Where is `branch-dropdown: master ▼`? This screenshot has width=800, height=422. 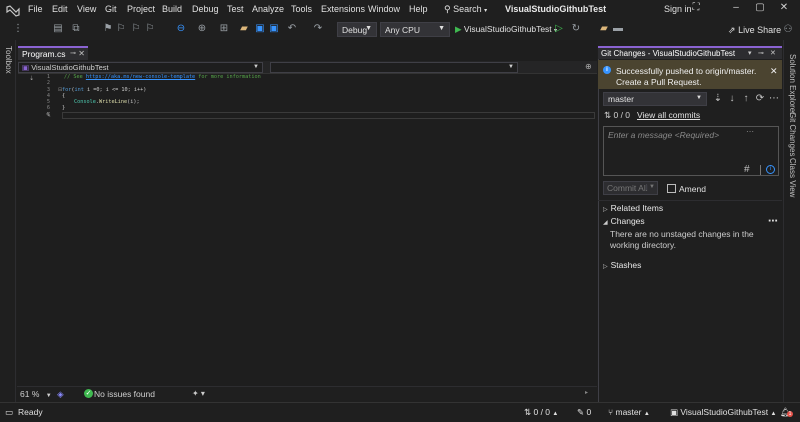 branch-dropdown: master ▼ is located at coordinates (655, 99).